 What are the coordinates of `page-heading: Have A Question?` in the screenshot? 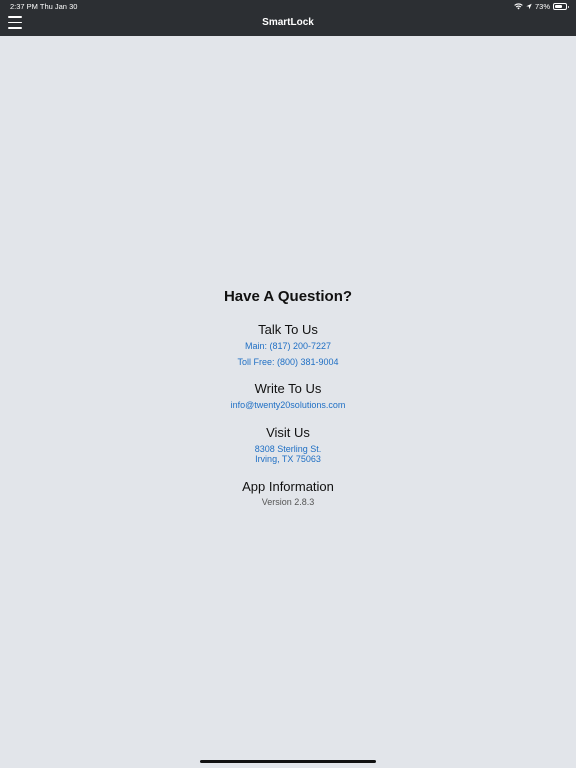 It's located at (288, 296).